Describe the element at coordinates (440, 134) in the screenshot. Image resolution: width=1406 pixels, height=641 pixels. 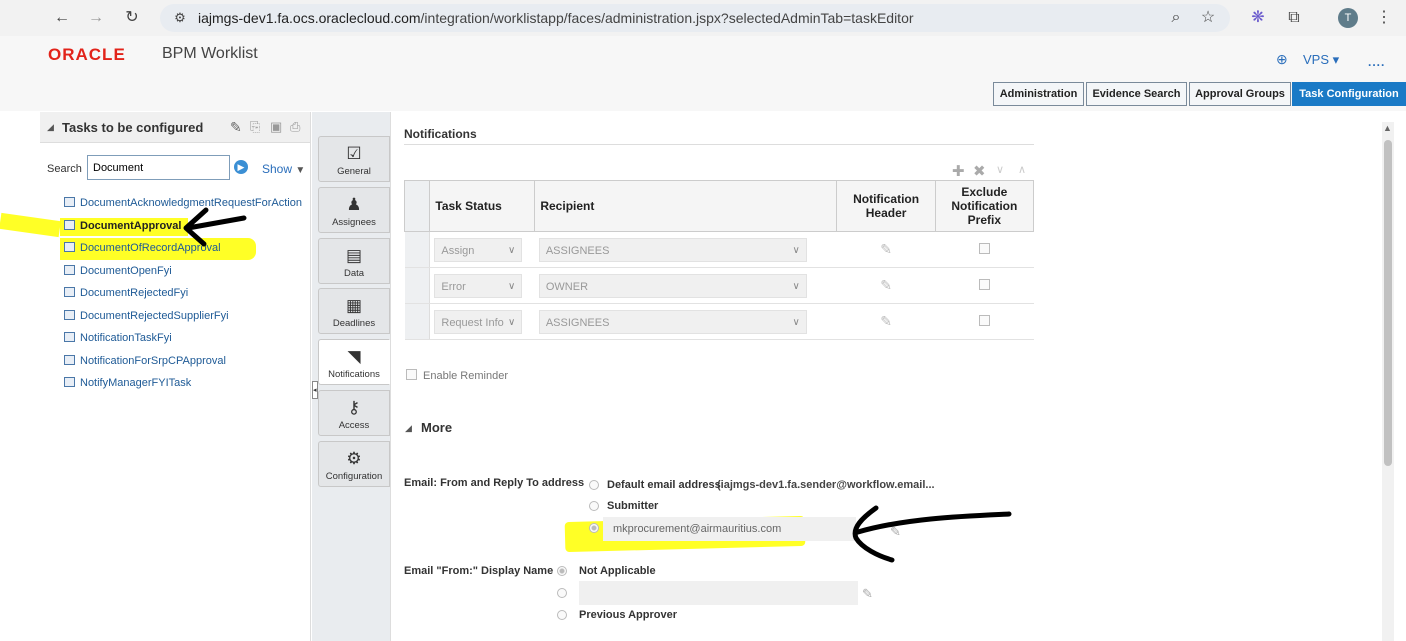
I see `notifications-title: Notifications` at that location.